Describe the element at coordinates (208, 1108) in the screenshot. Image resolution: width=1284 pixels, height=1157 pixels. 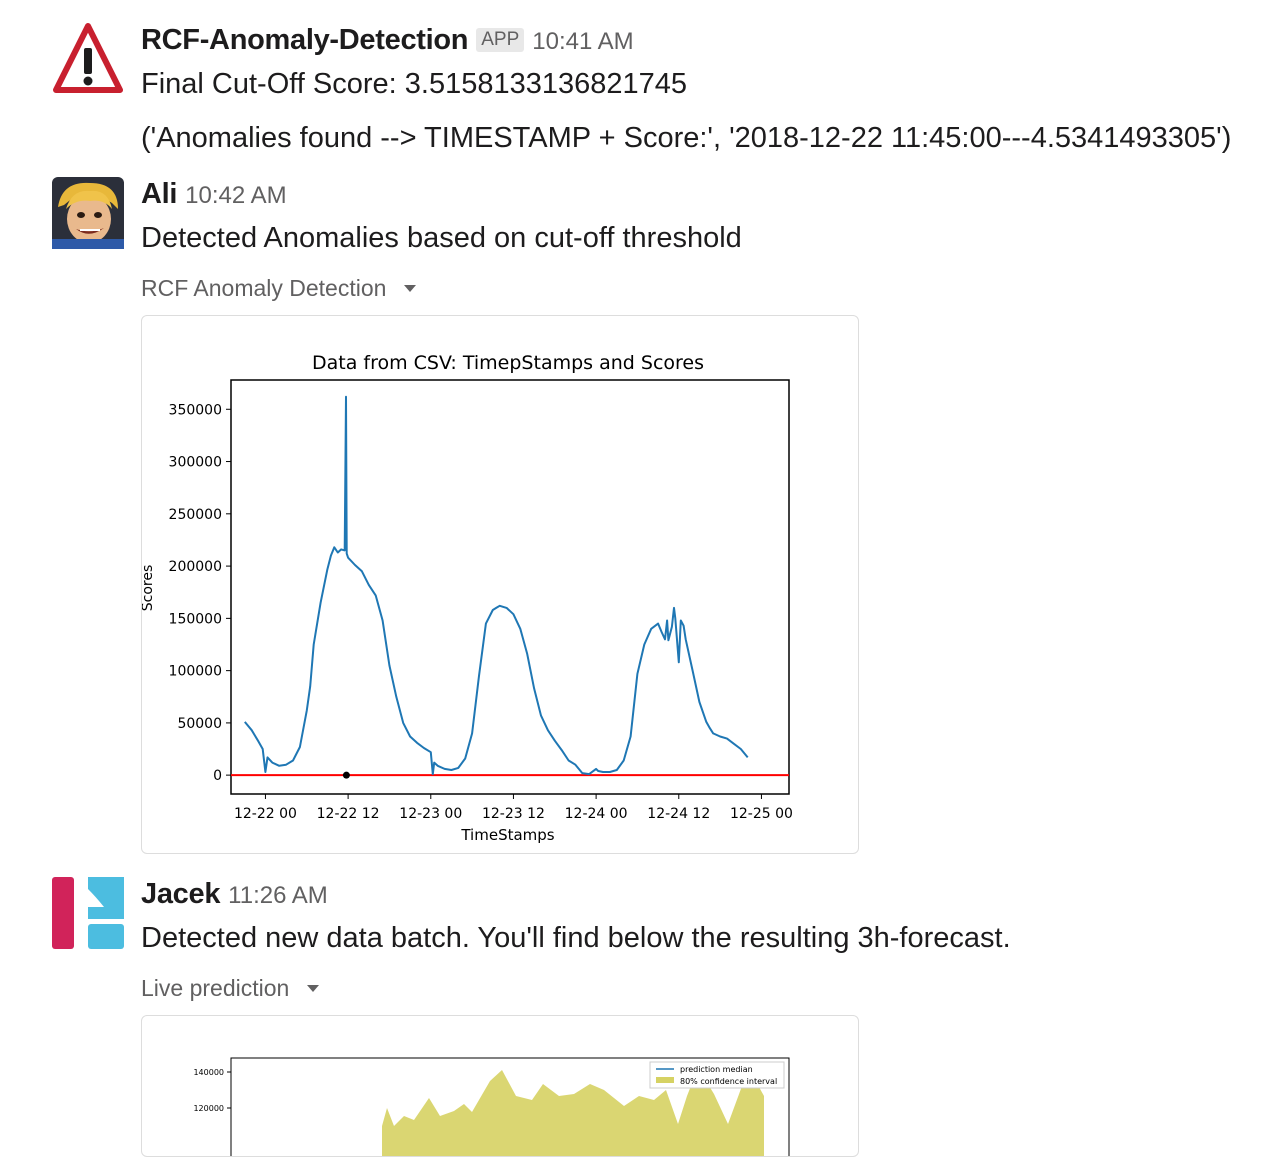
I see `y-tick-label: 120000` at that location.